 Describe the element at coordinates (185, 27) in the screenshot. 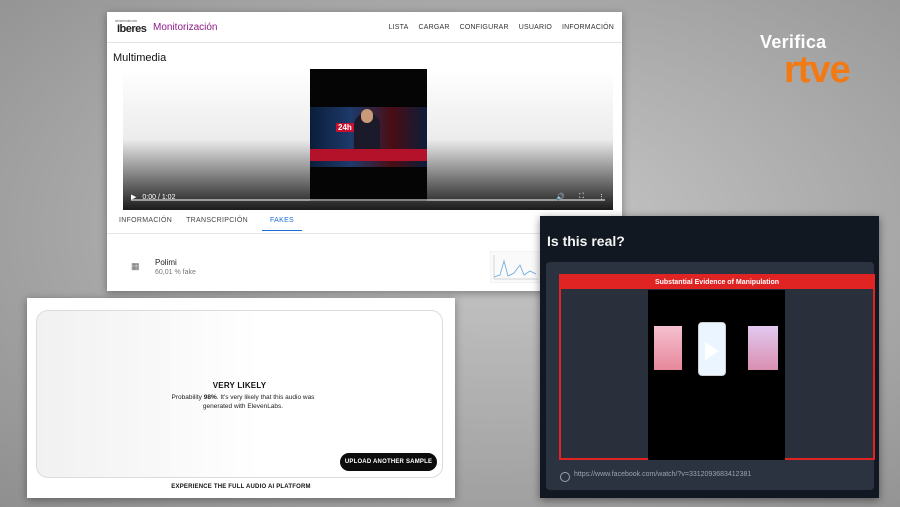

I see `app-title: Monitorización` at that location.